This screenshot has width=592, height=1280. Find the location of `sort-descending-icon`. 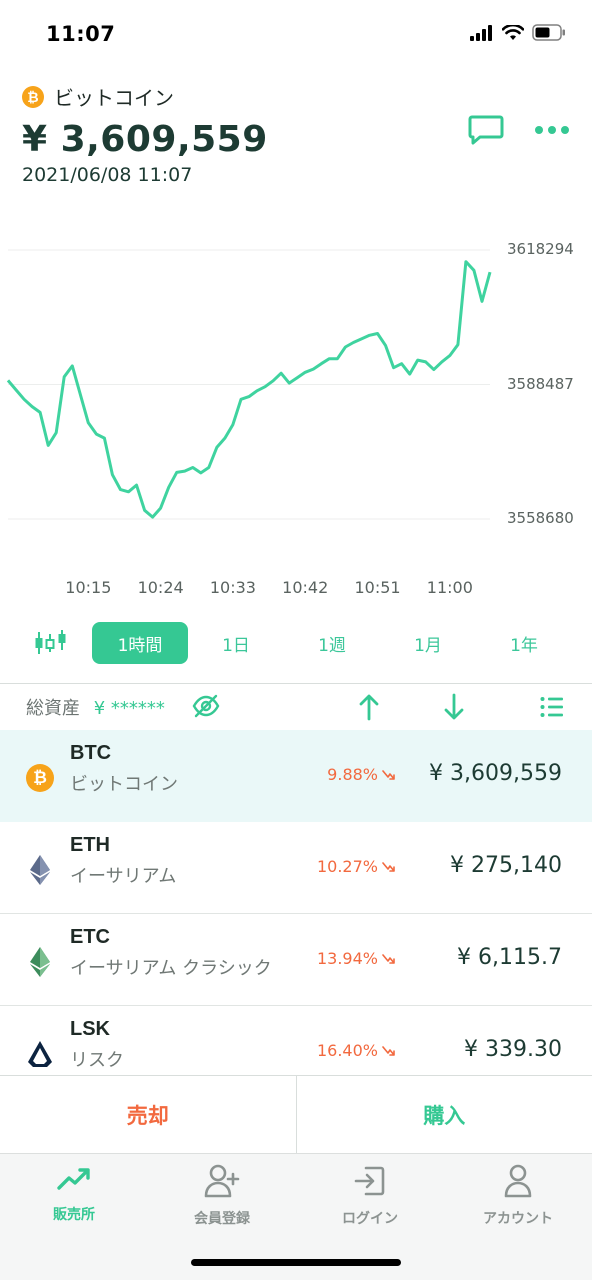

sort-descending-icon is located at coordinates (454, 707).